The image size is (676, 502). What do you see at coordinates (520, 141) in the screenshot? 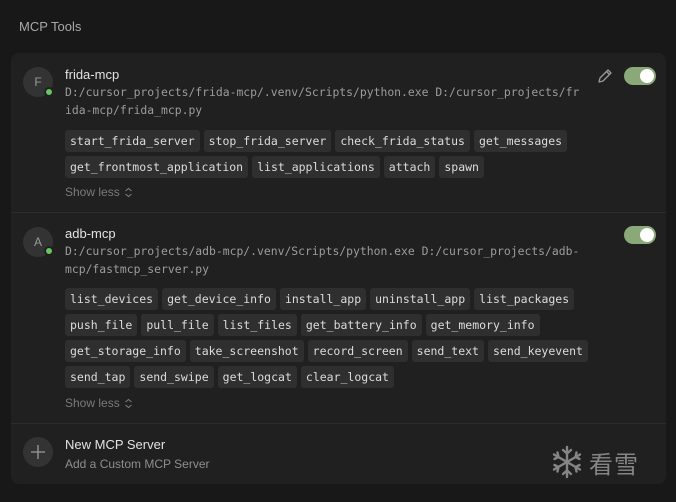
I see `tool-chip: get_messages` at bounding box center [520, 141].